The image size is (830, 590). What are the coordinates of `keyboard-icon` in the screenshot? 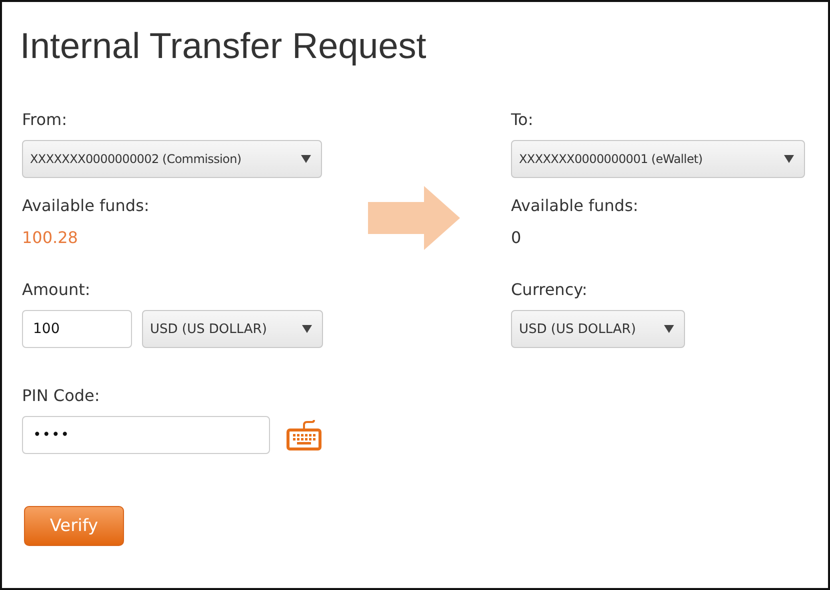 It's located at (304, 435).